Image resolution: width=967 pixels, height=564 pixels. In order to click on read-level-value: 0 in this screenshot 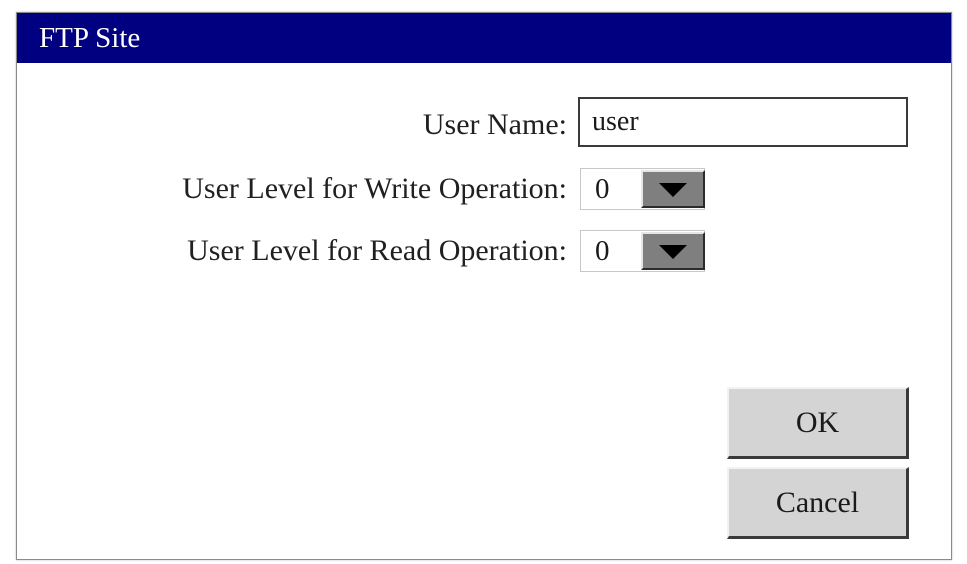, I will do `click(602, 251)`.